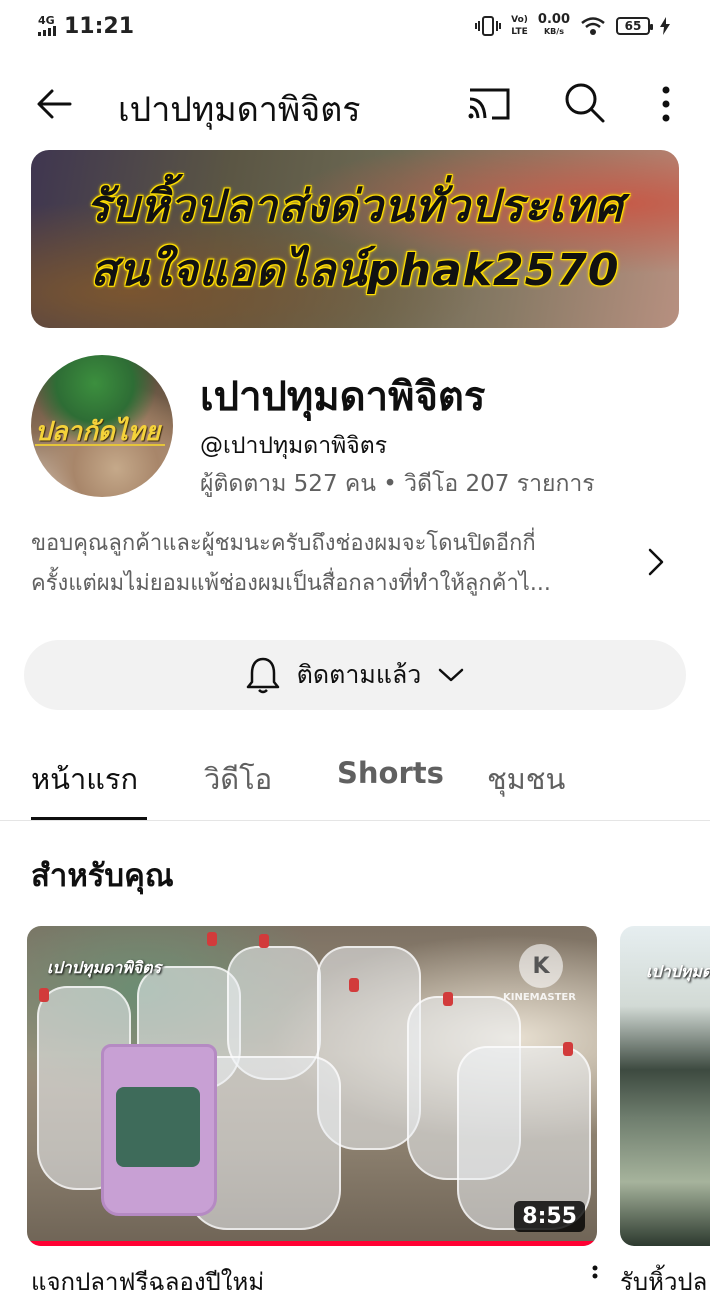 This screenshot has width=710, height=1301. Describe the element at coordinates (663, 1281) in the screenshot. I see `video-title-2: รับหิ้วปล` at that location.